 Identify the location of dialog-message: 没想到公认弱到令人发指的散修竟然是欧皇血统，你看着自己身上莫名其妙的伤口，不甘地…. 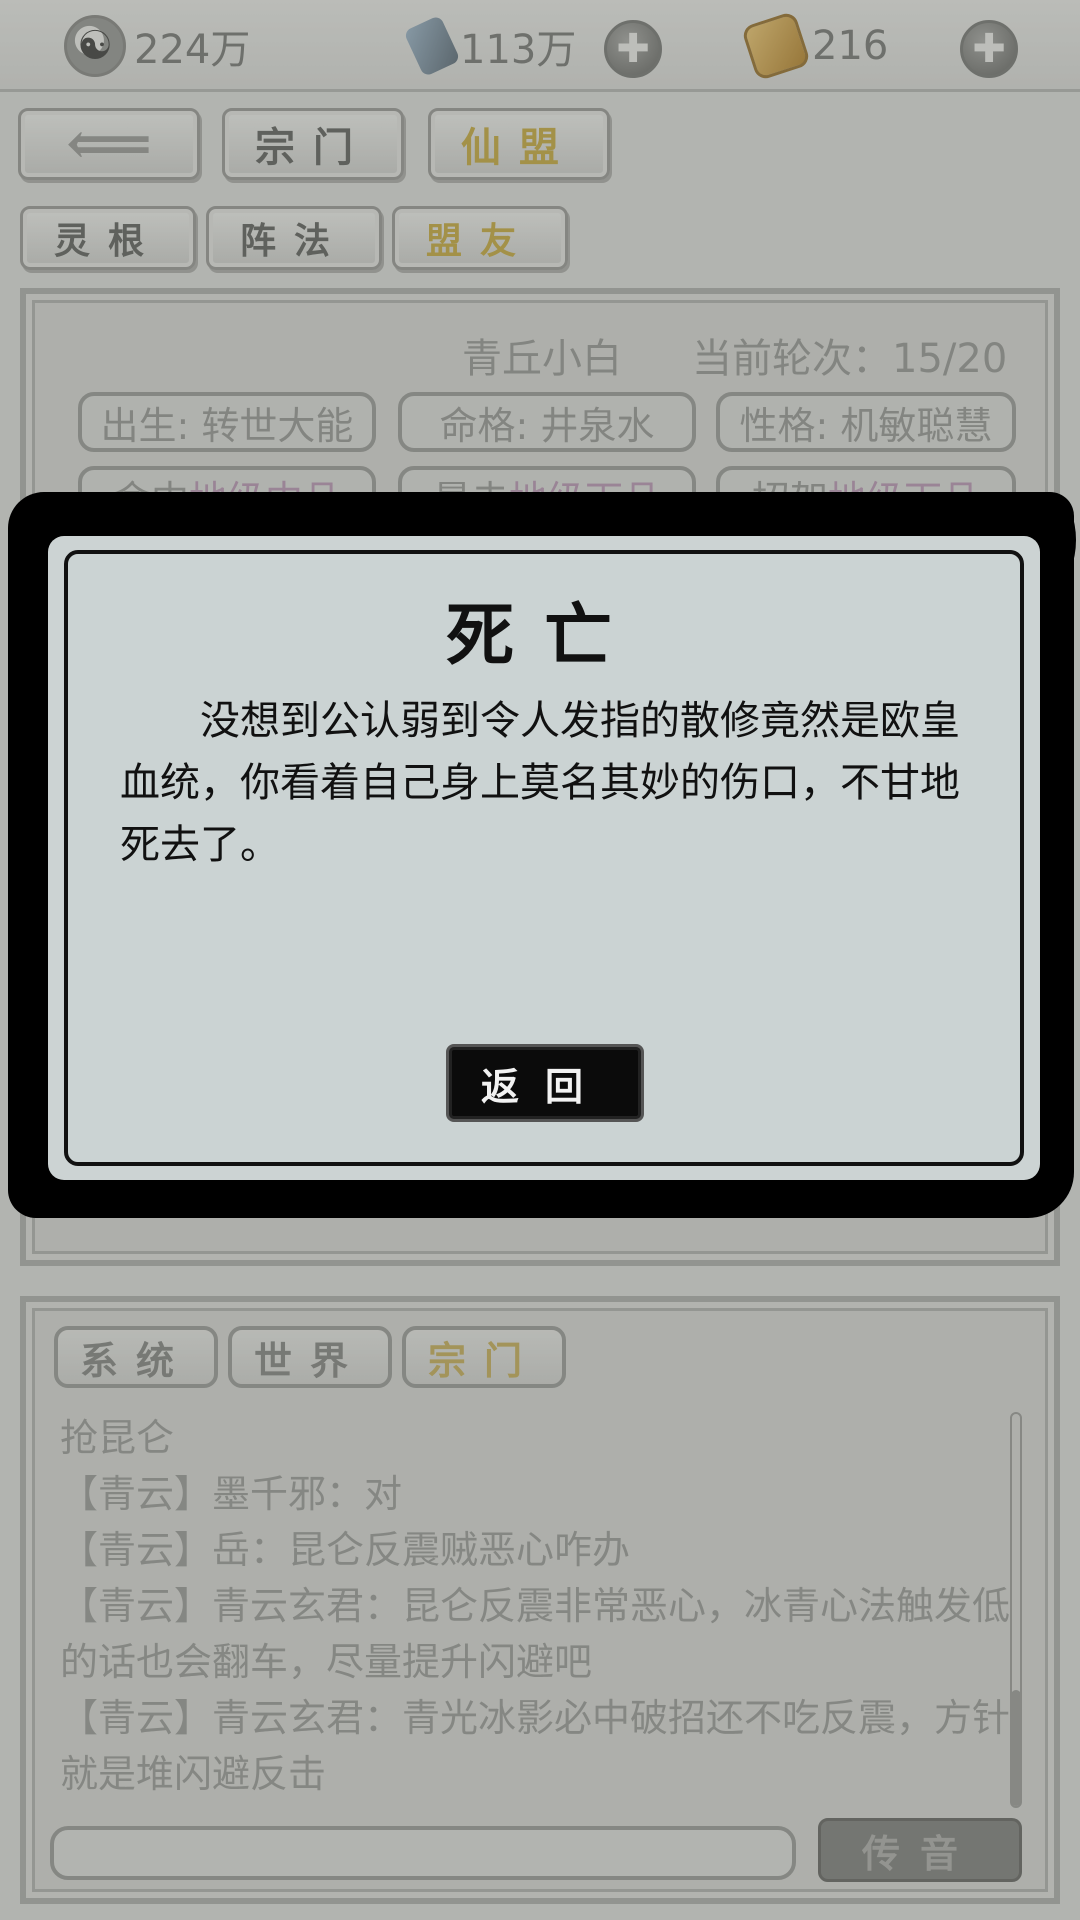
(540, 783).